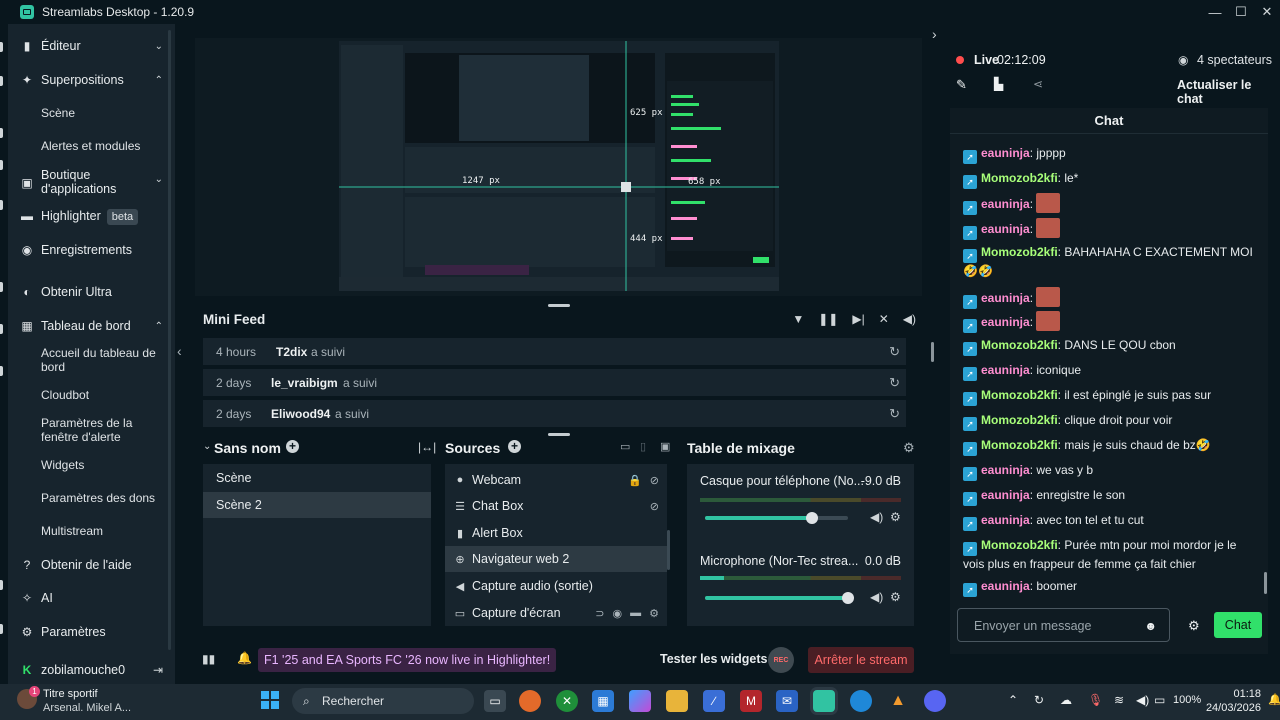 The height and width of the screenshot is (720, 1280). I want to click on add-scene-icon: +, so click(292, 446).